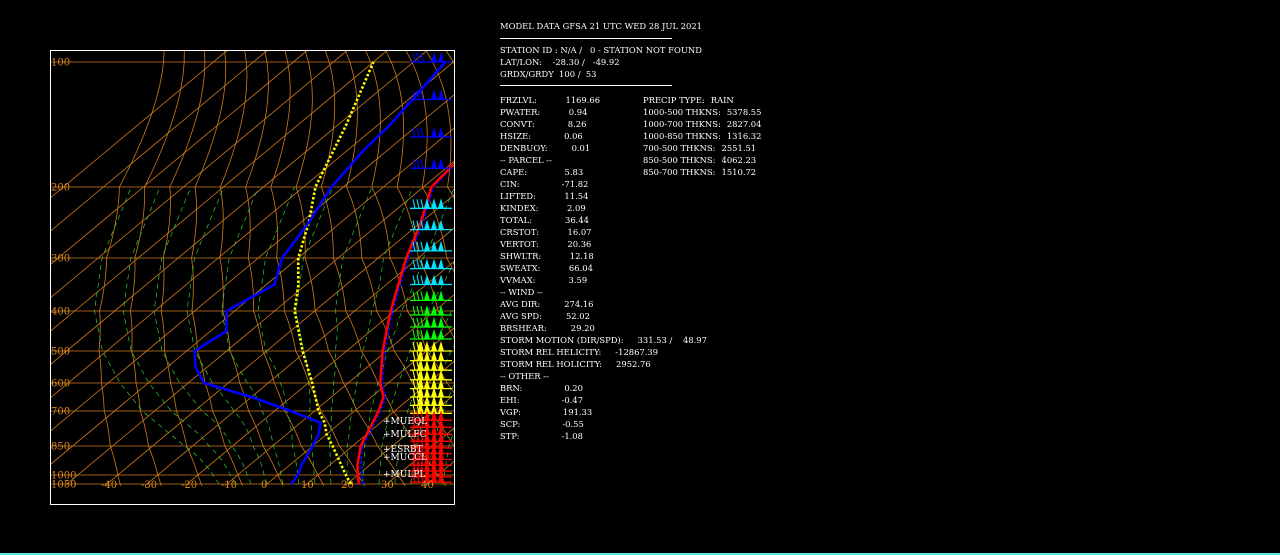  What do you see at coordinates (572, 436) in the screenshot?
I see `index-value: -1.08` at bounding box center [572, 436].